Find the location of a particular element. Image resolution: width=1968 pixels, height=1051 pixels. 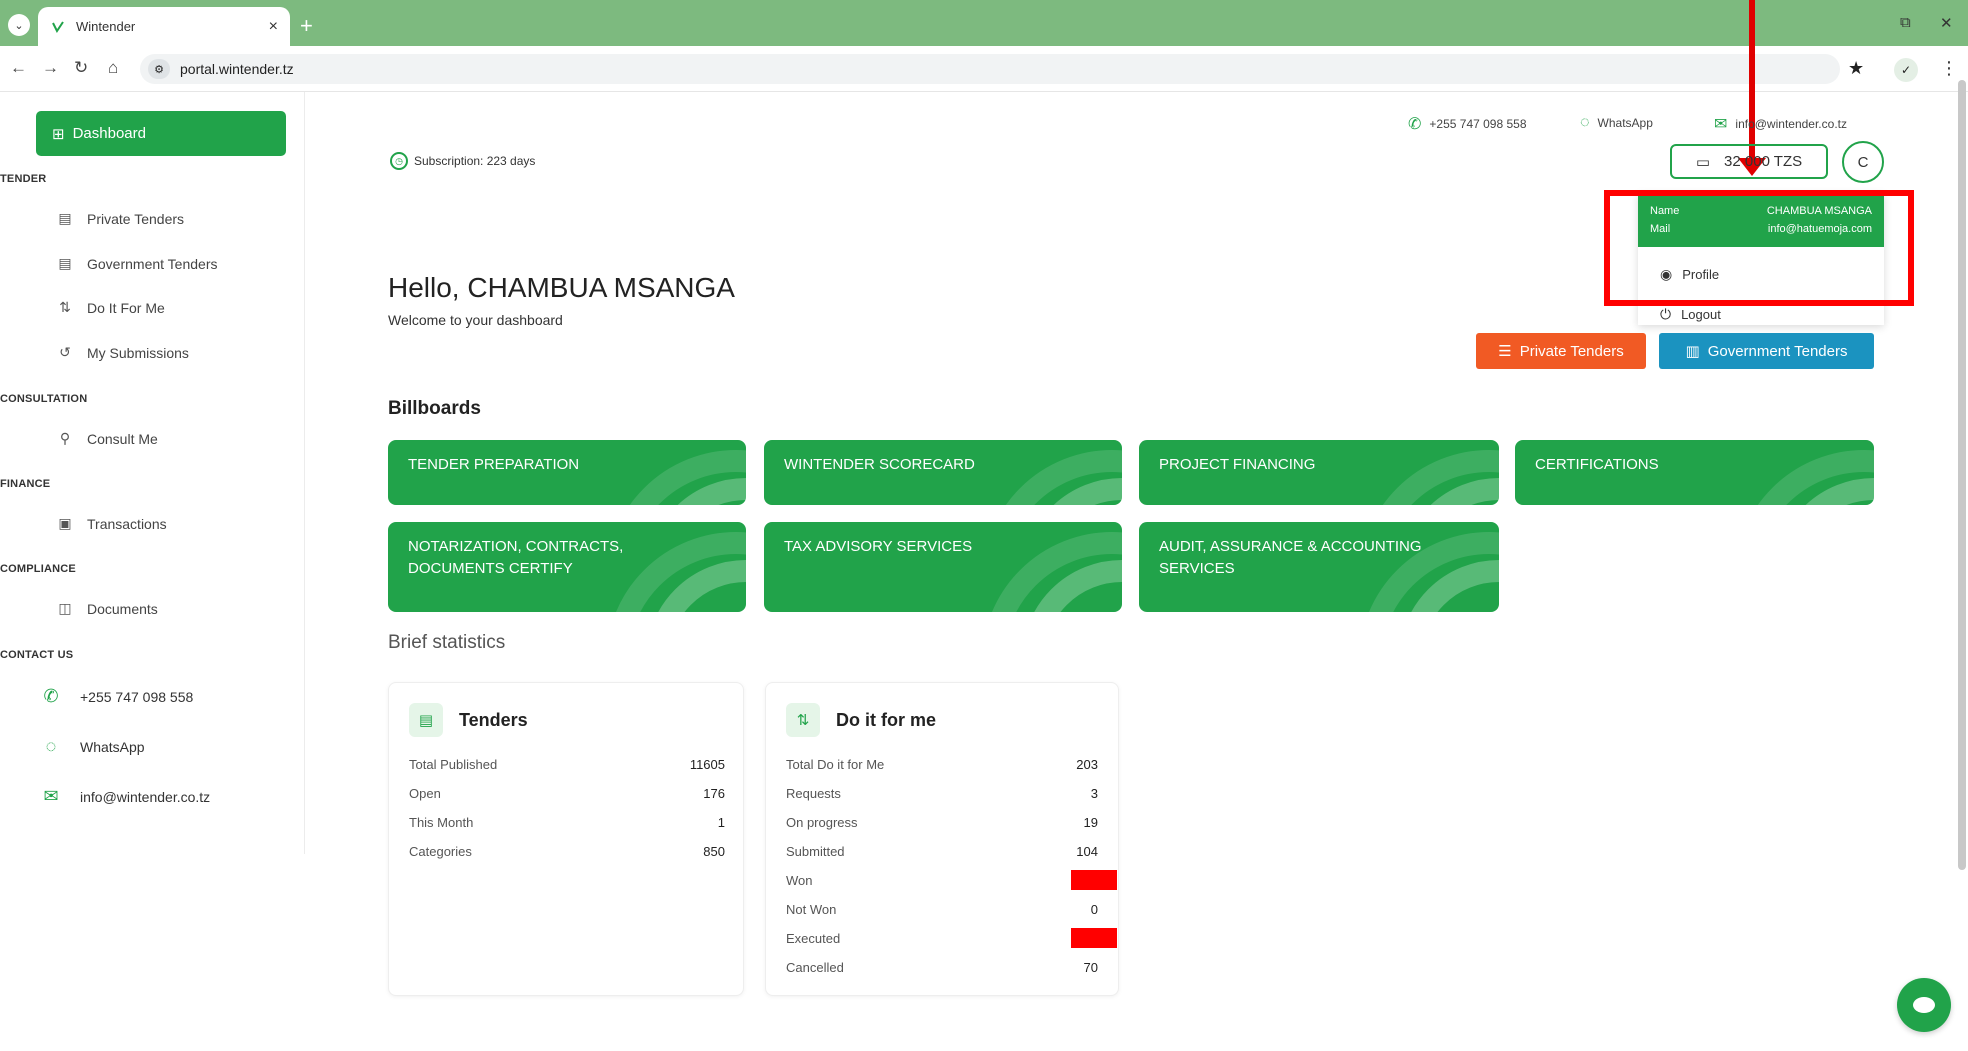

tab-title: Wintender is located at coordinates (106, 26).